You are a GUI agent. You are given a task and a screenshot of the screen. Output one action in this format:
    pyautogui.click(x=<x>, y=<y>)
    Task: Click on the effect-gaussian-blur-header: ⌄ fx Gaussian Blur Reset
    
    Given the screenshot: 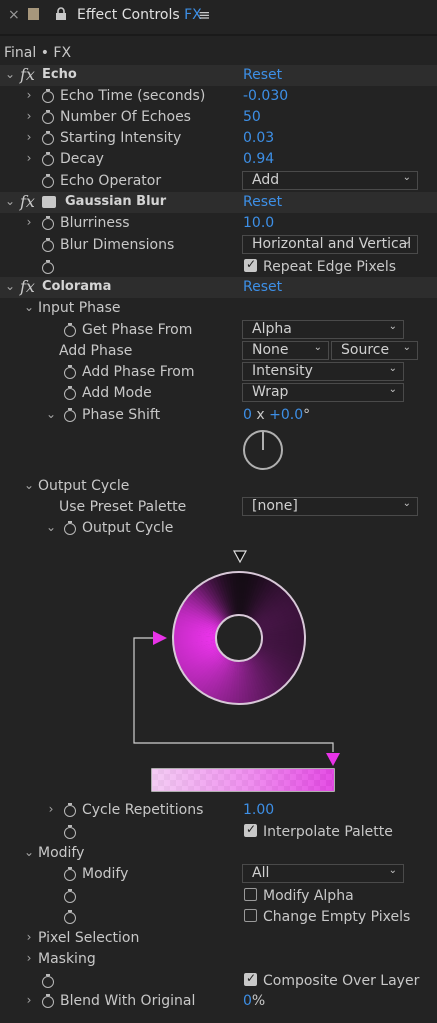 What is the action you would take?
    pyautogui.click(x=218, y=202)
    